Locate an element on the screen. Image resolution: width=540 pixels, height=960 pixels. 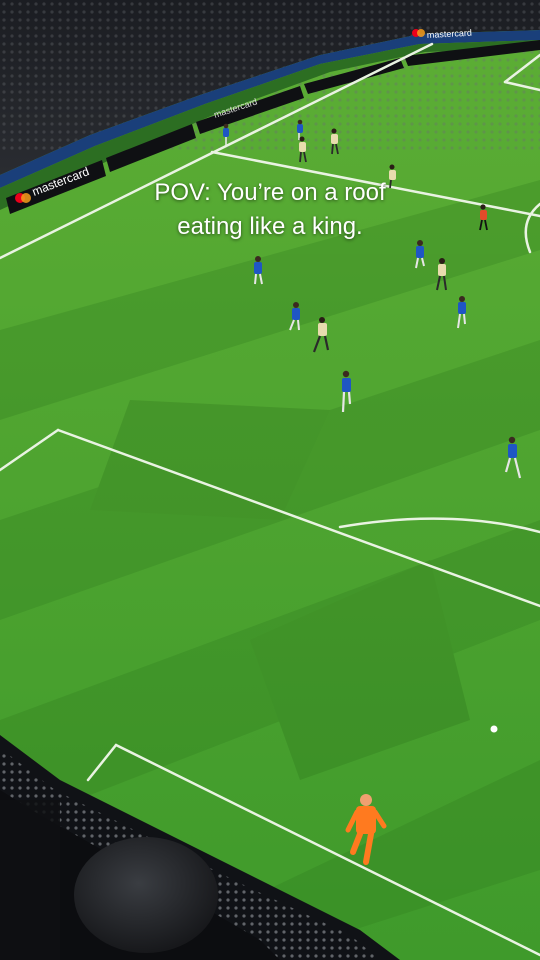
ball is located at coordinates (494, 729).